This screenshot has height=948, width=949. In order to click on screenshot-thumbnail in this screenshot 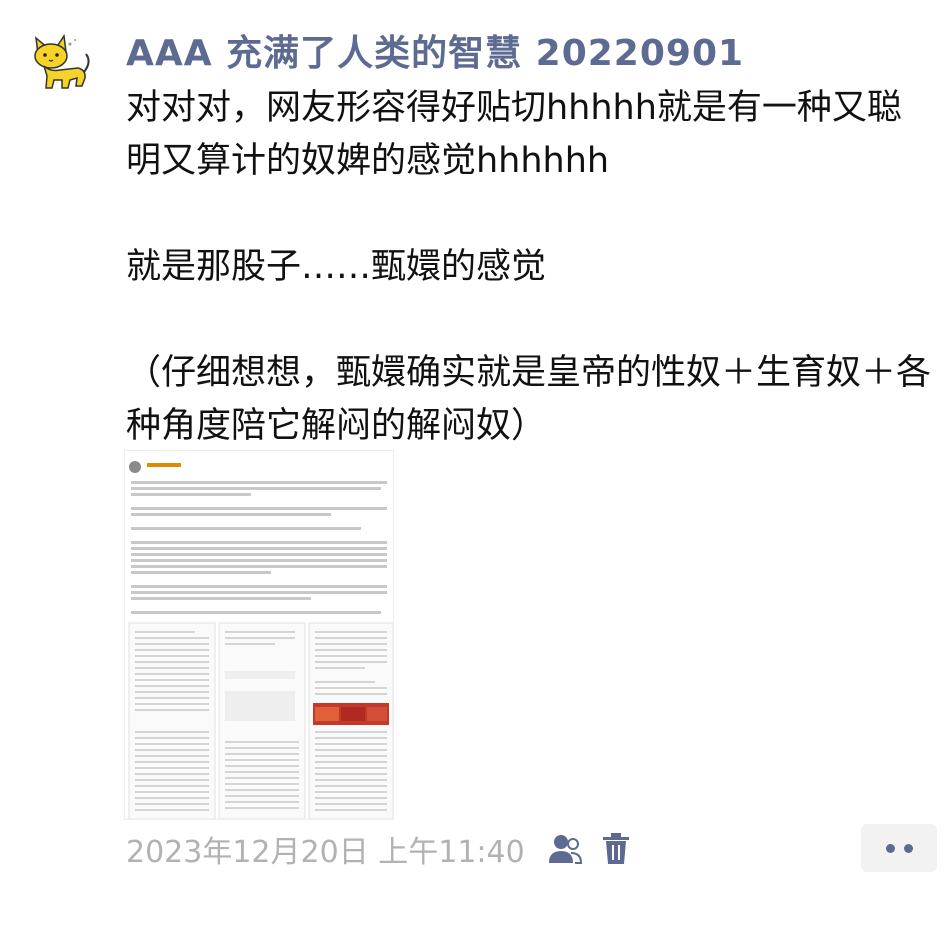, I will do `click(259, 635)`.